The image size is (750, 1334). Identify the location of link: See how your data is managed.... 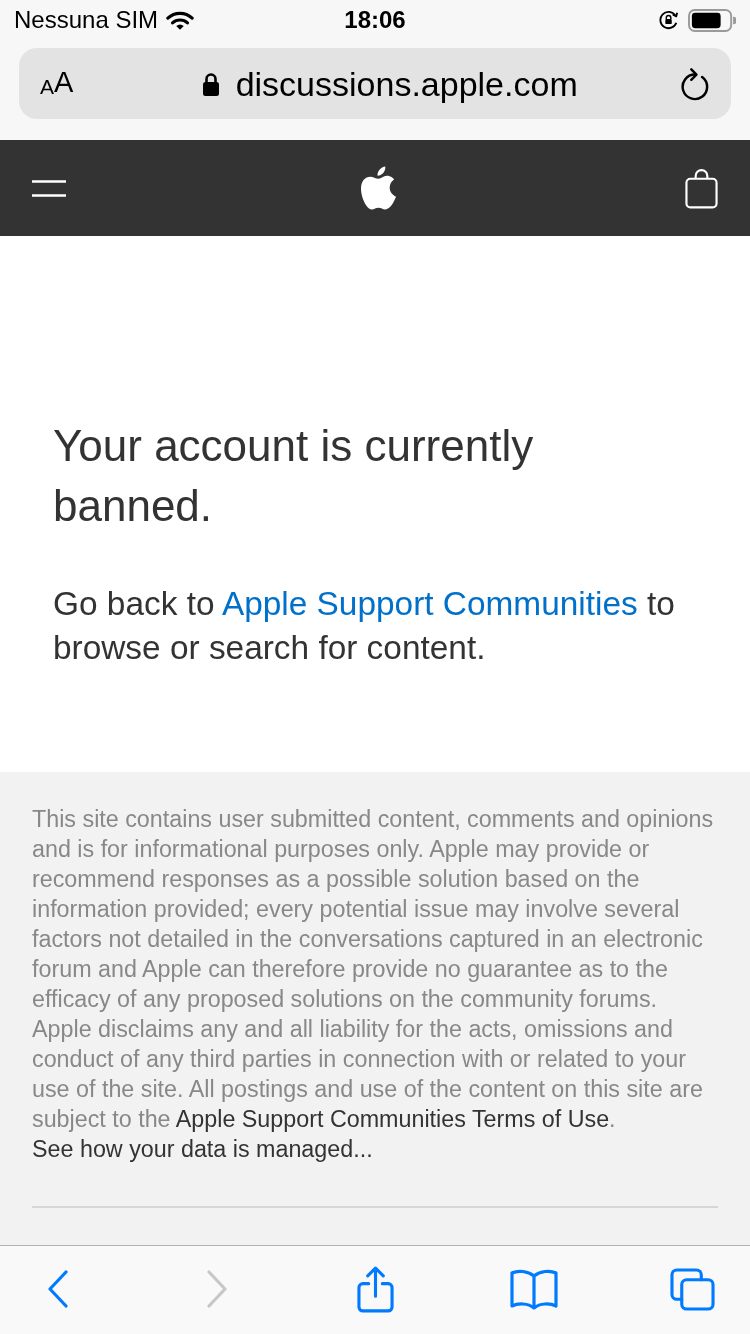
(202, 1149).